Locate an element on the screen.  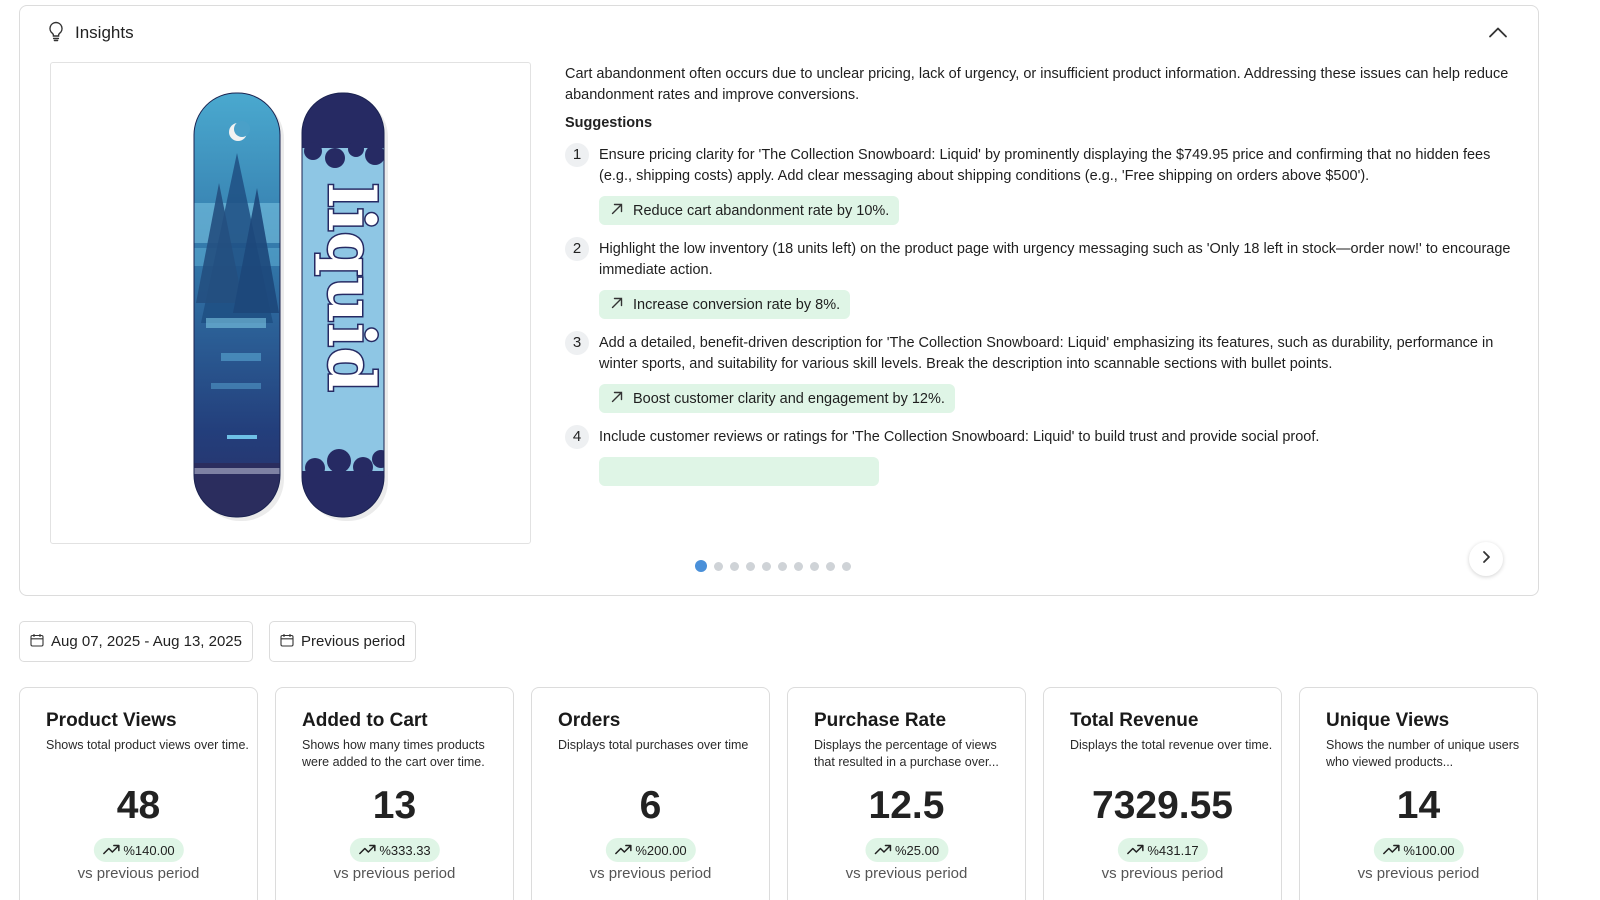
carousel-dots is located at coordinates (773, 566).